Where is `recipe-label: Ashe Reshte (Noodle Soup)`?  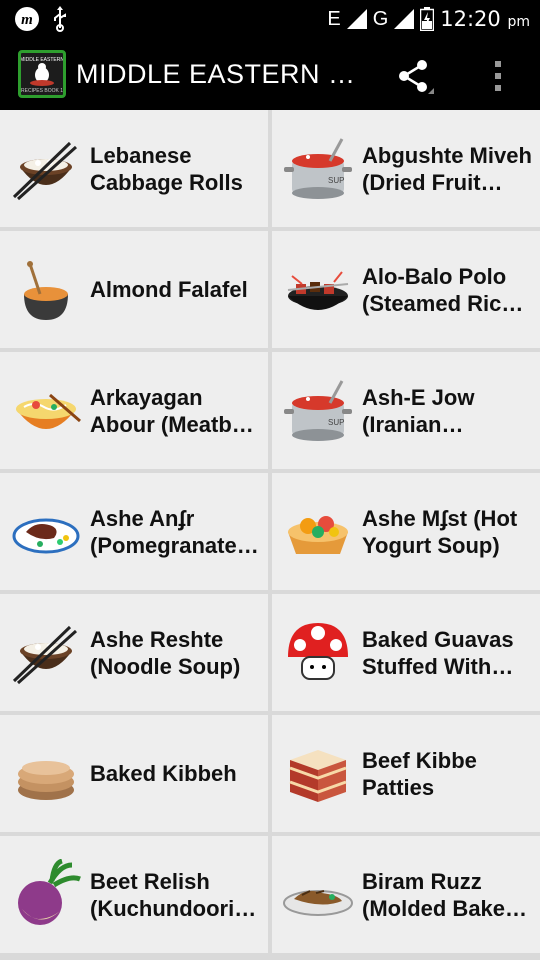
recipe-label: Ashe Reshte (Noodle Soup) is located at coordinates (165, 652).